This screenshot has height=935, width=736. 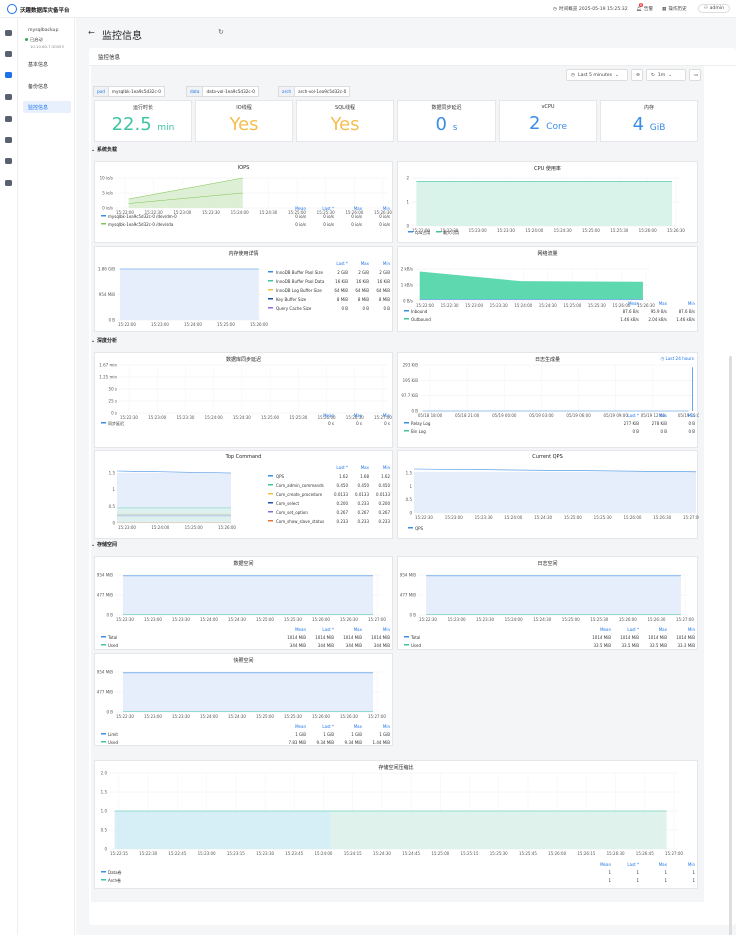 I want to click on var-arch: arch arch-vol-1ea9c5d32c-0, so click(x=314, y=91).